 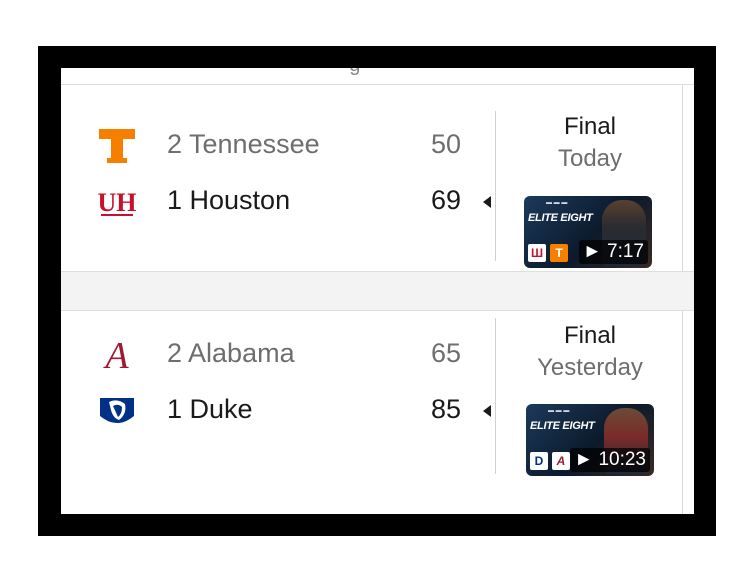 What do you see at coordinates (117, 146) in the screenshot?
I see `tennessee-power-t-icon` at bounding box center [117, 146].